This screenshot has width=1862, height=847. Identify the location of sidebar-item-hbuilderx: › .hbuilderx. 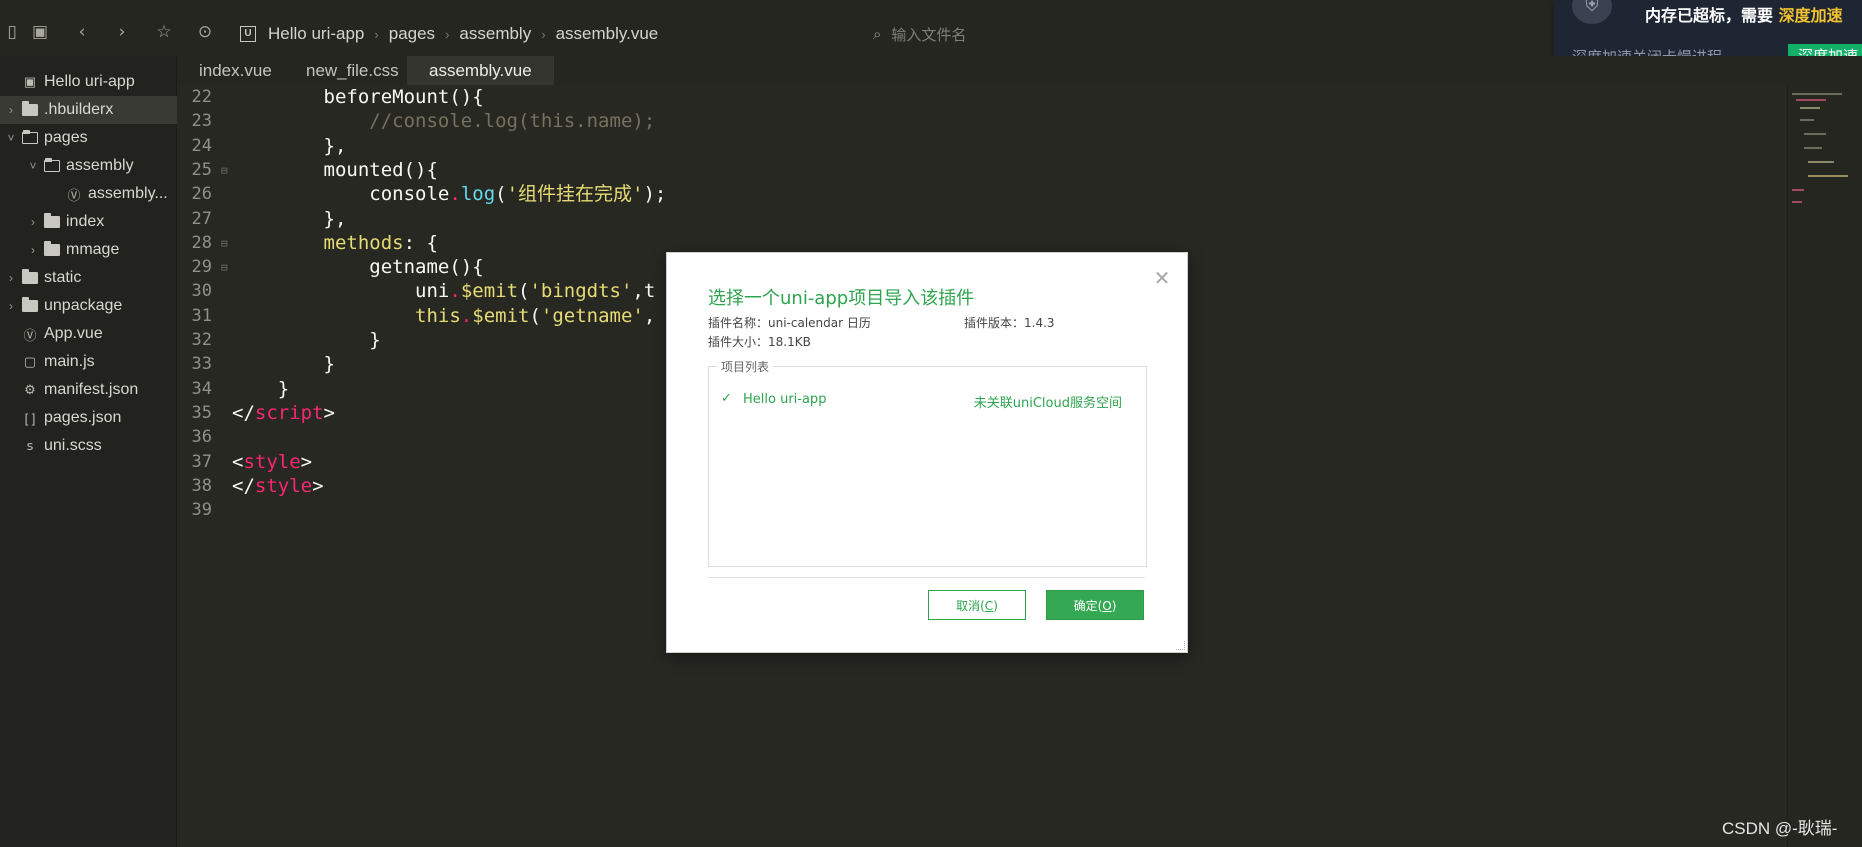
(90, 110).